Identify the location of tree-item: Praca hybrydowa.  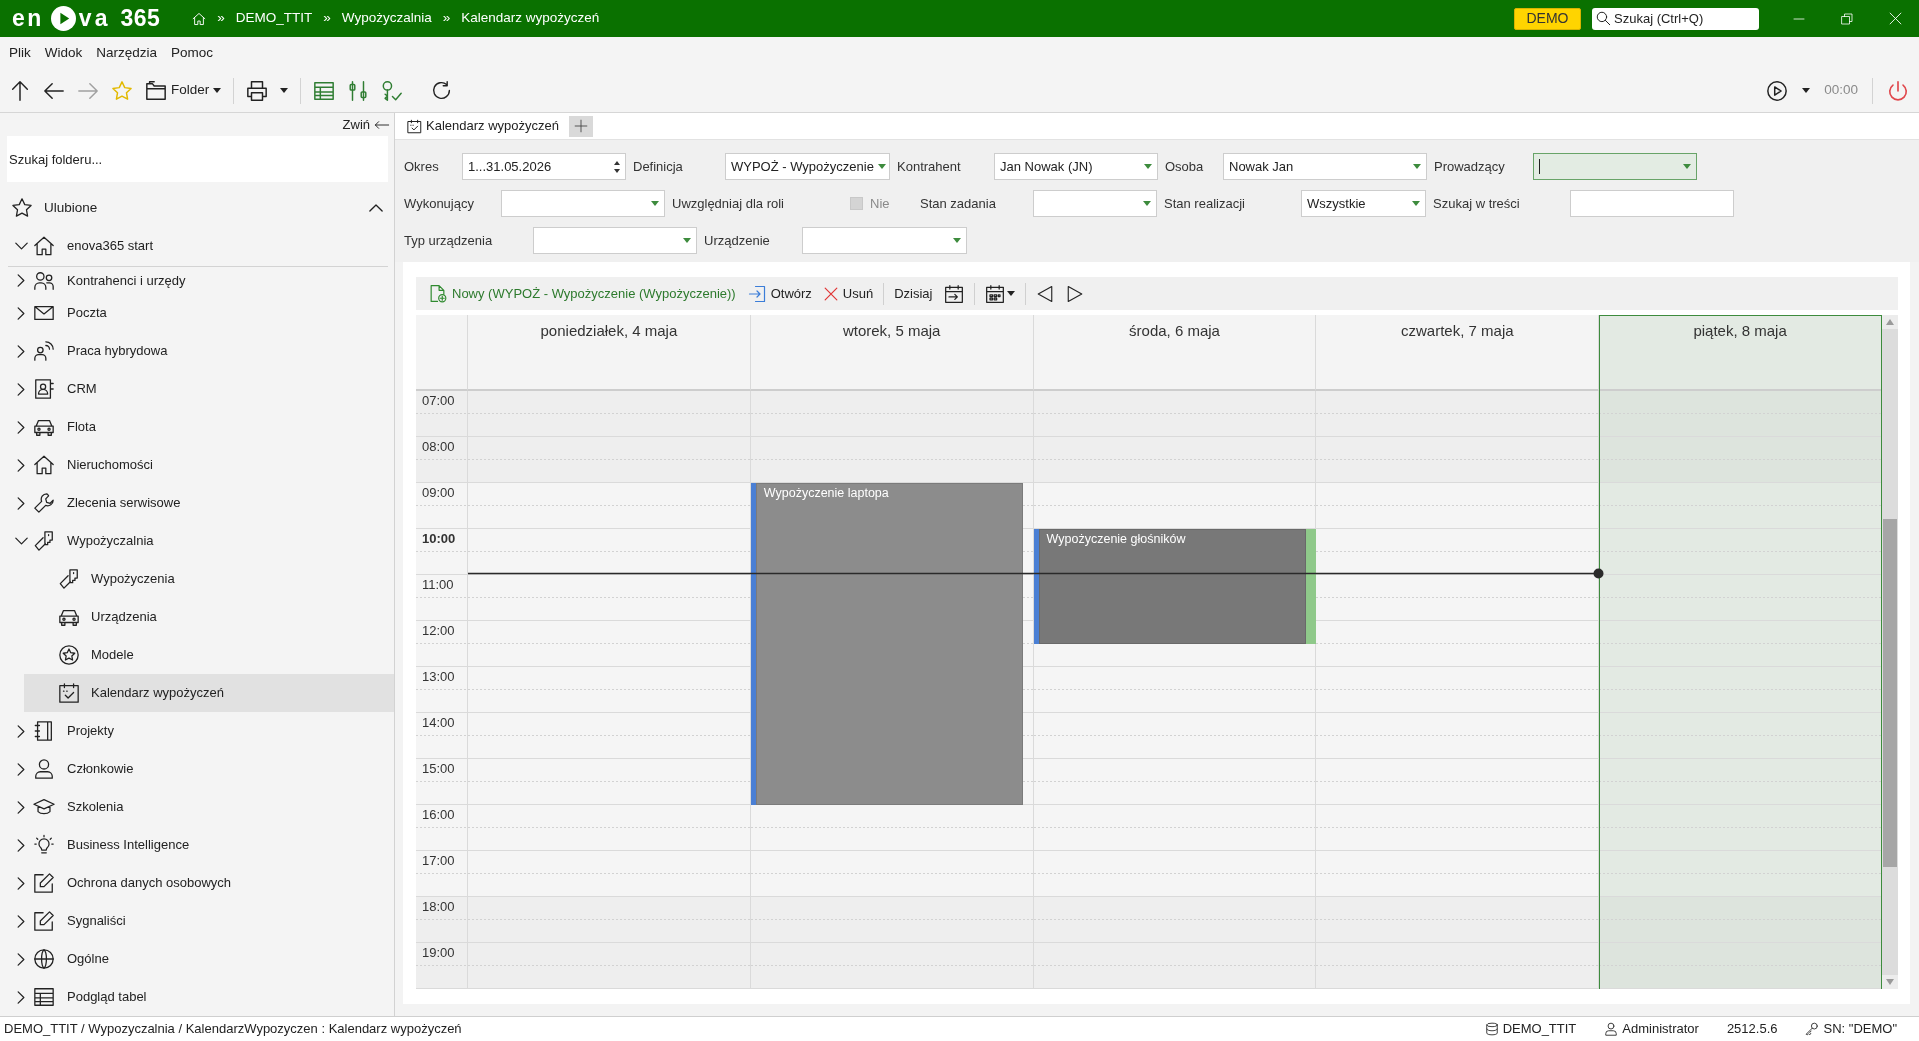
(197, 351).